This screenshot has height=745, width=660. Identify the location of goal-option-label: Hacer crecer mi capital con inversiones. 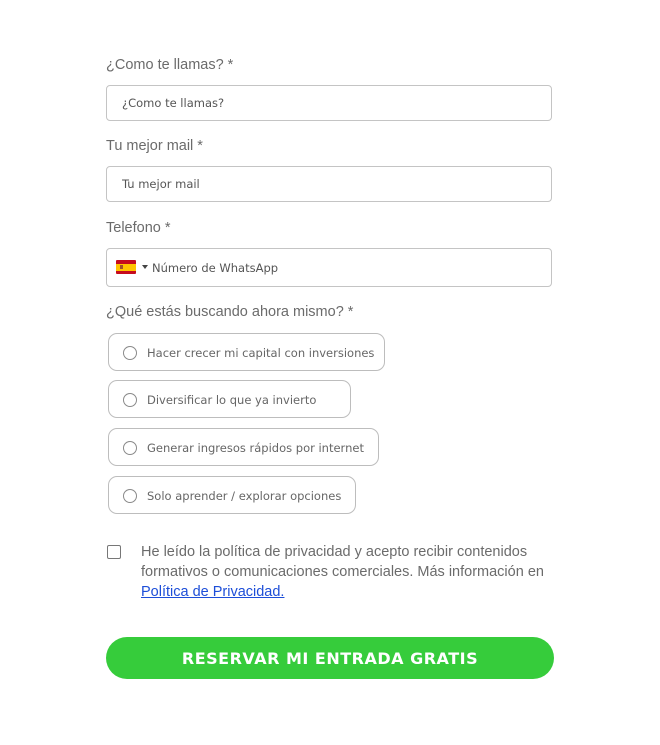
(261, 353).